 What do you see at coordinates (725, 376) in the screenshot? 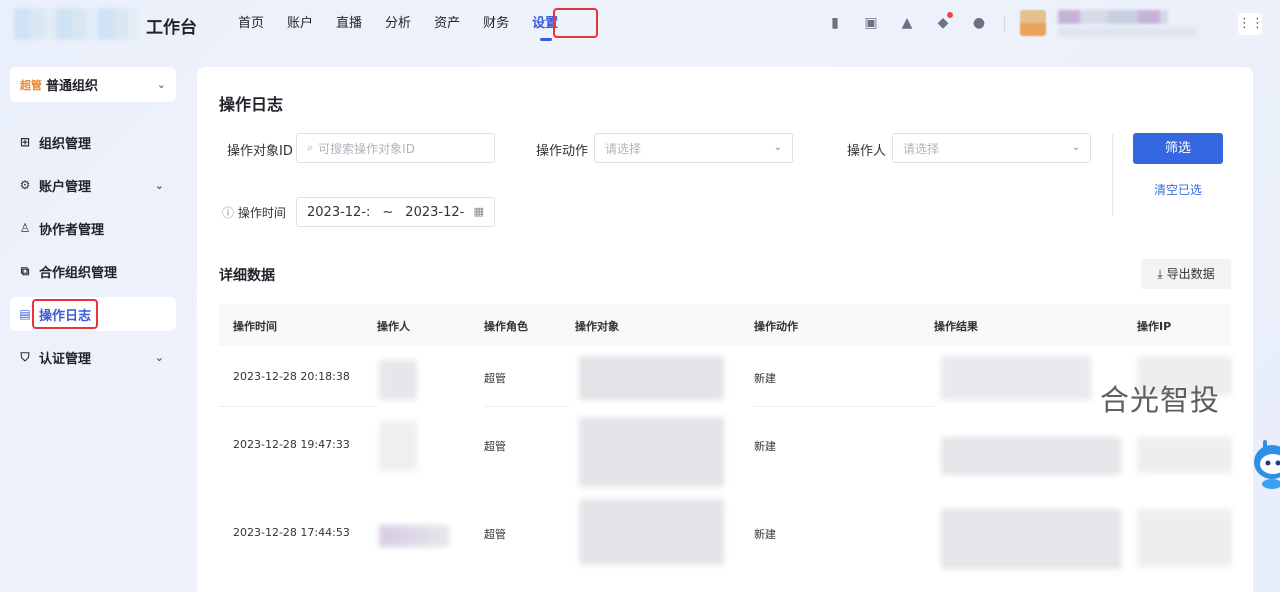
I see `table-row: 2023-12-28 20:18:38 超管 新建` at bounding box center [725, 376].